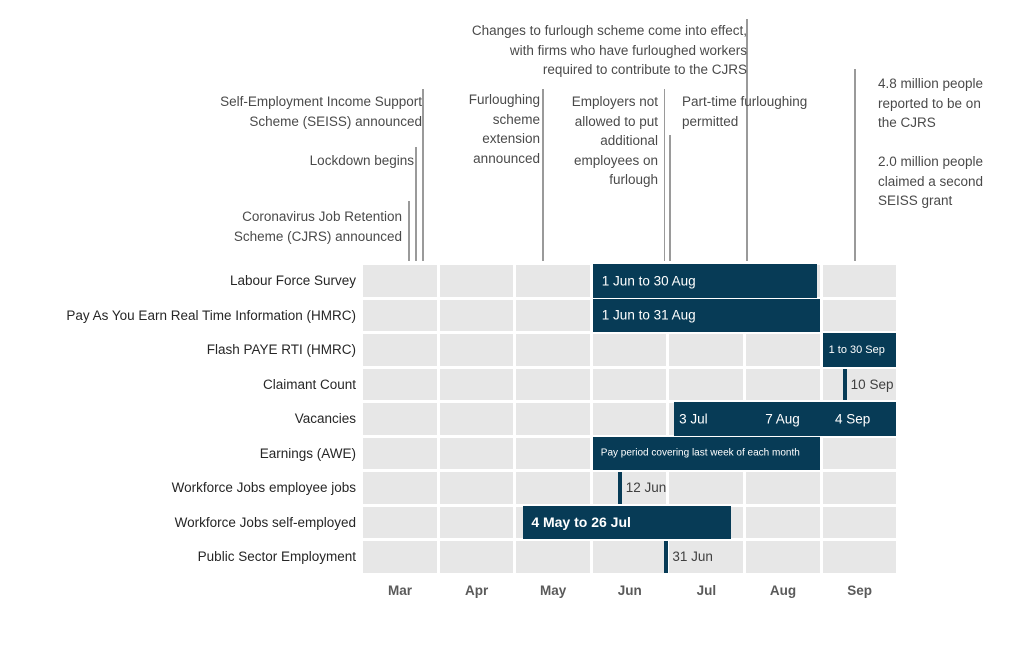 This screenshot has width=1024, height=646. What do you see at coordinates (782, 419) in the screenshot?
I see `bar-date-label: 7 Aug` at bounding box center [782, 419].